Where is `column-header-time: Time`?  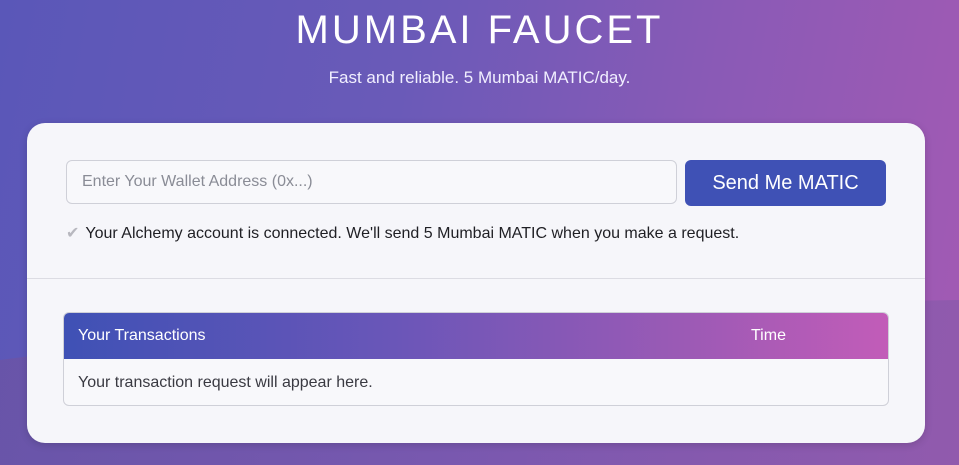
column-header-time: Time is located at coordinates (768, 335).